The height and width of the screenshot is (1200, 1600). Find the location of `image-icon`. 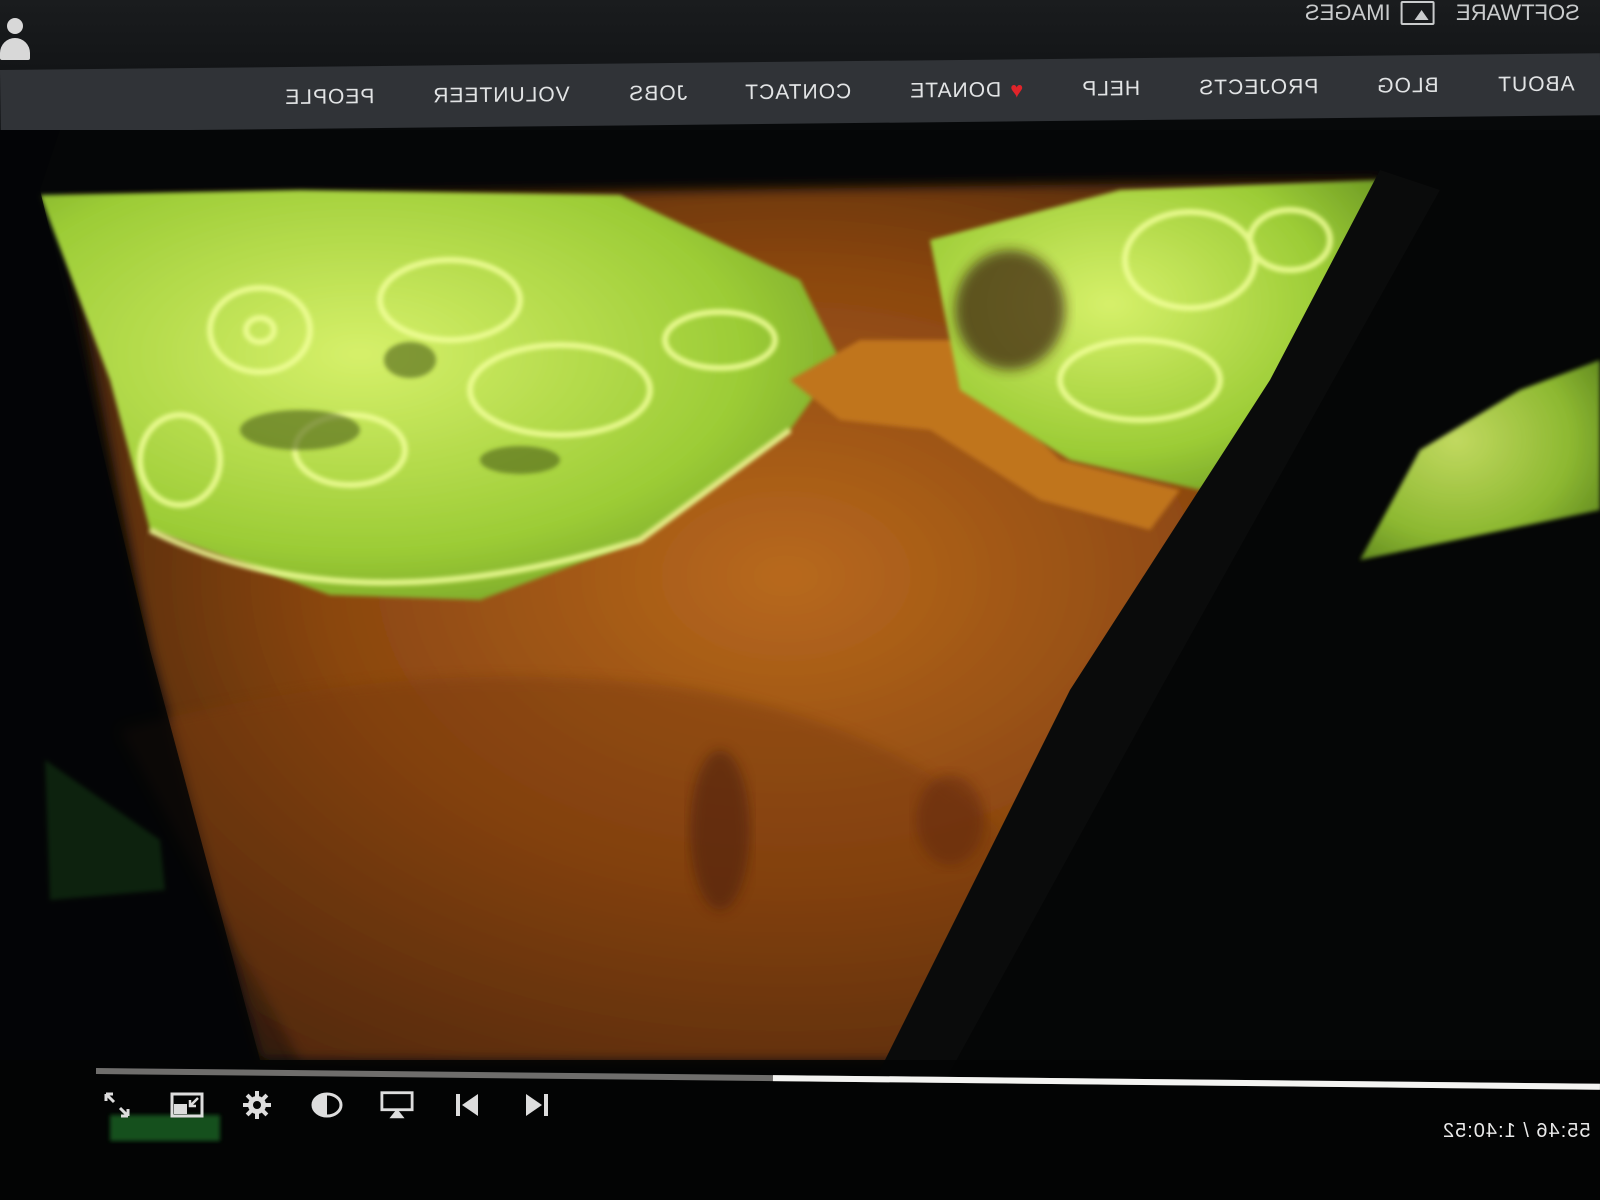

image-icon is located at coordinates (1417, 13).